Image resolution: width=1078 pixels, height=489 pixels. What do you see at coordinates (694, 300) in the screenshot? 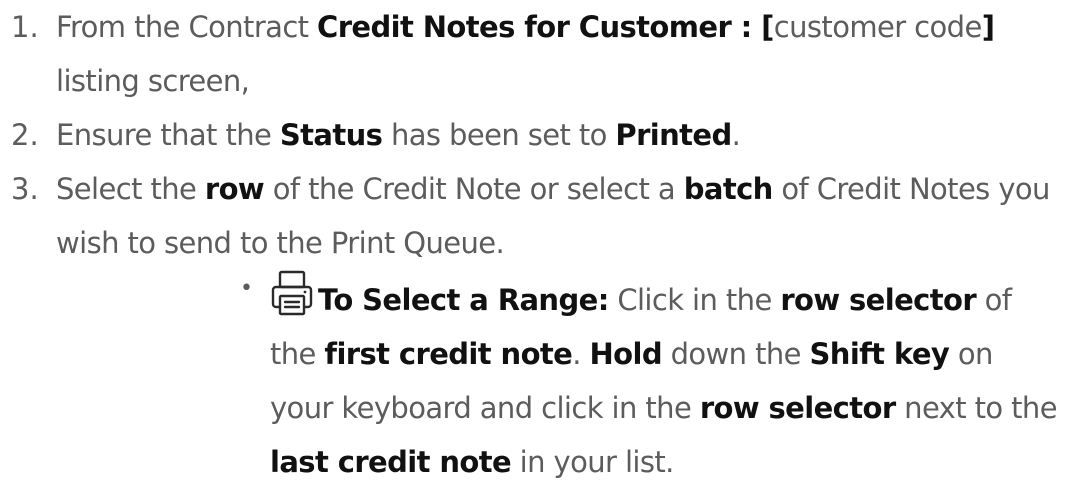
I see `text-segment: Click in the` at bounding box center [694, 300].